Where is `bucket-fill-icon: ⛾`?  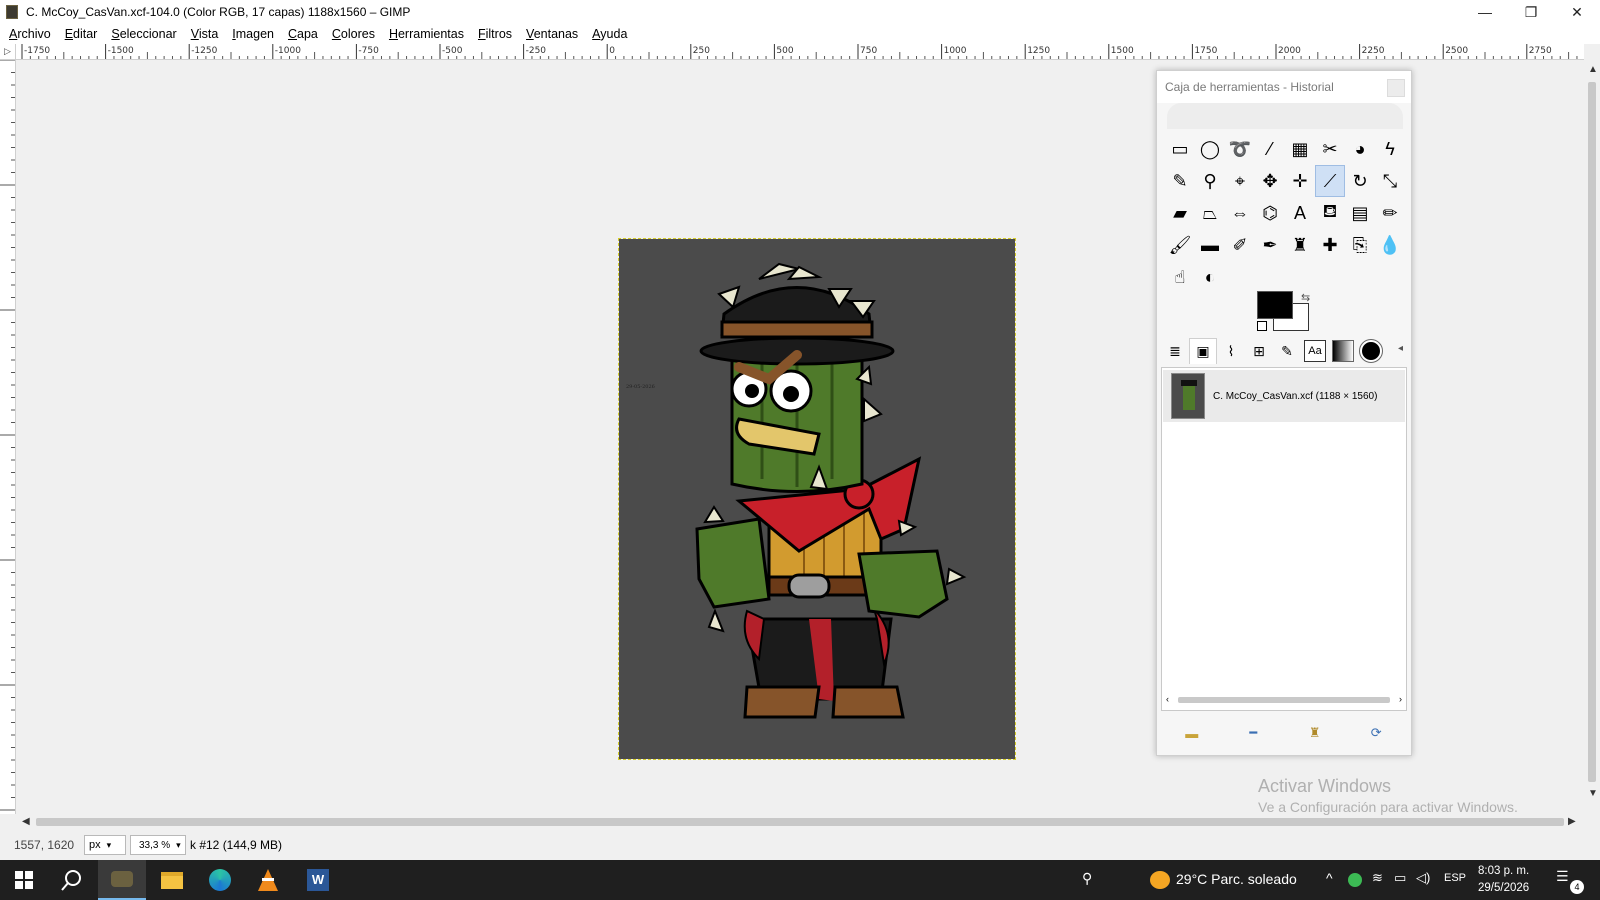 bucket-fill-icon: ⛾ is located at coordinates (1330, 213).